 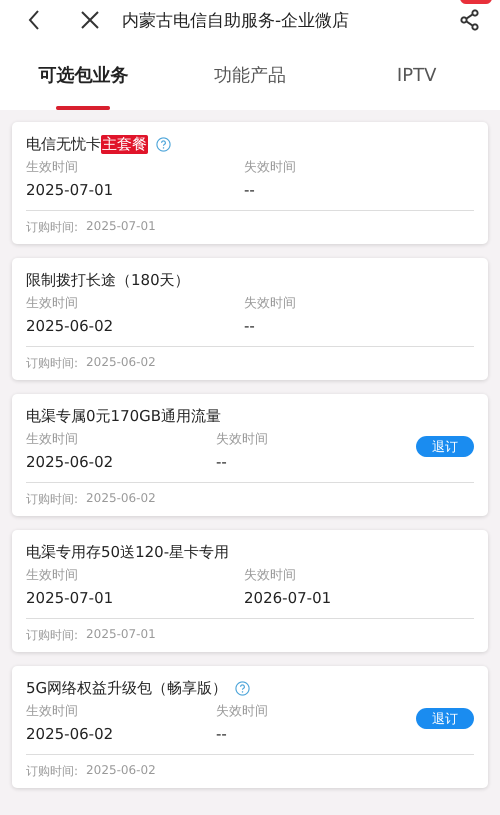 I want to click on tab: 功能产品, so click(x=250, y=75).